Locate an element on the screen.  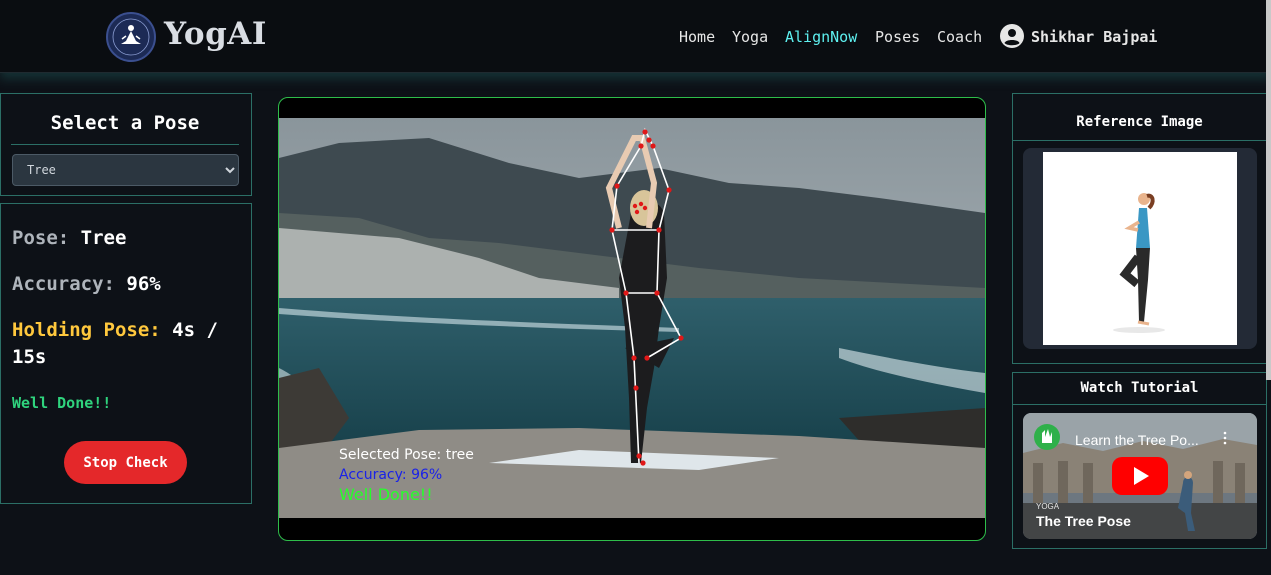
holding-label: Holding Pose: is located at coordinates (86, 330).